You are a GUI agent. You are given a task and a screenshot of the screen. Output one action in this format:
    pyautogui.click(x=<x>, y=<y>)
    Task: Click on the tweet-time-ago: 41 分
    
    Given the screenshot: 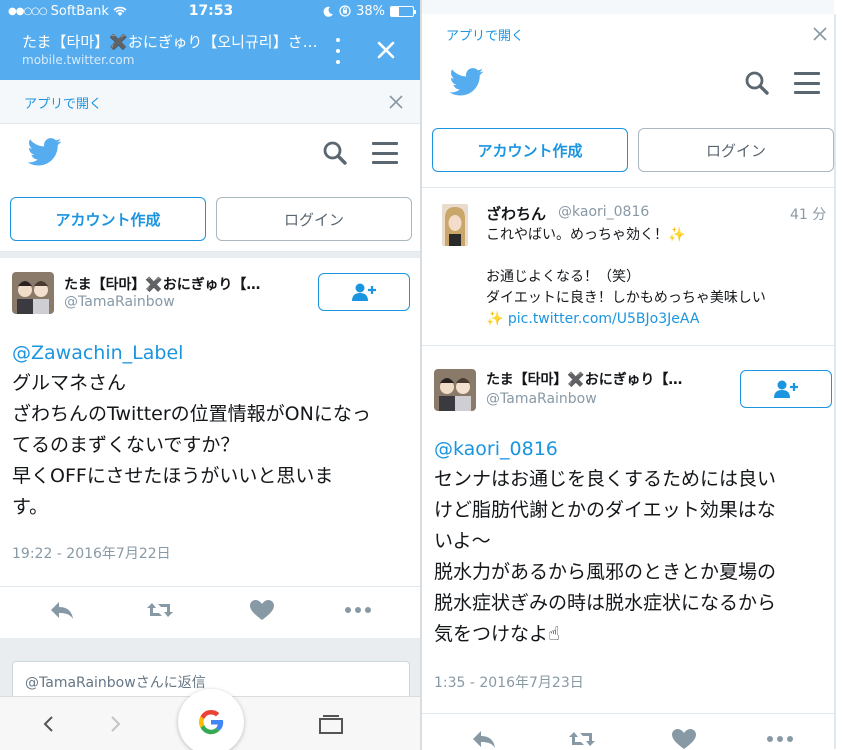 What is the action you would take?
    pyautogui.click(x=808, y=214)
    